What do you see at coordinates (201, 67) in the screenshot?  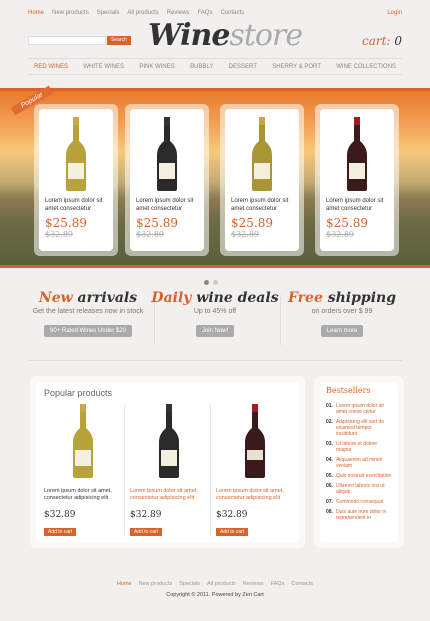 I see `category-bubbly: BUBBLY` at bounding box center [201, 67].